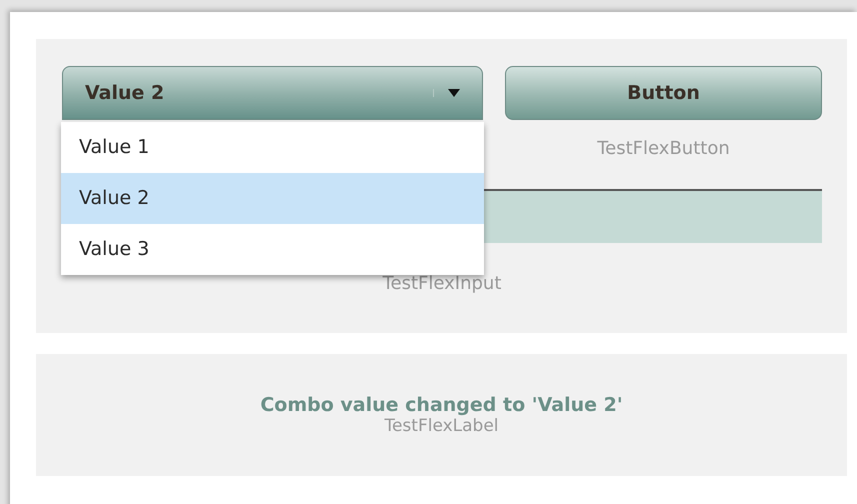  I want to click on dropdown-option: Value 3, so click(272, 249).